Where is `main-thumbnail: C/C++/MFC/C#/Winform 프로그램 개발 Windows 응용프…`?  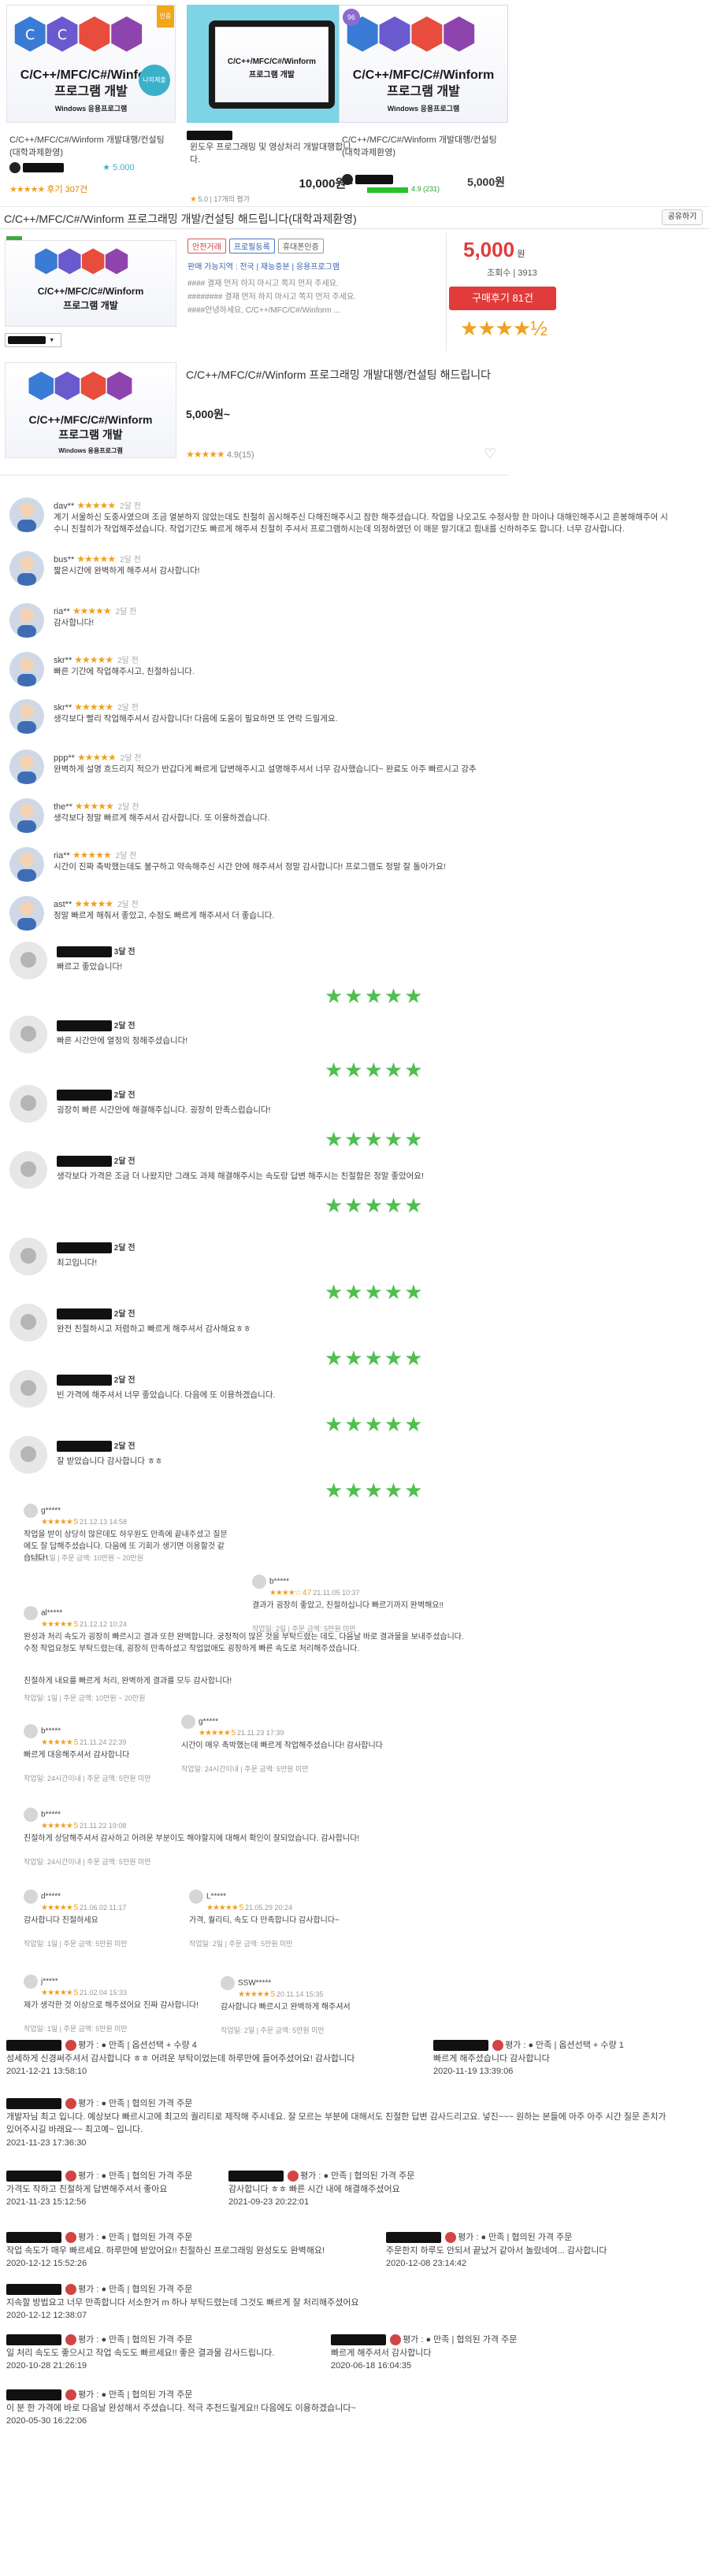 main-thumbnail: C/C++/MFC/C#/Winform 프로그램 개발 Windows 응용프… is located at coordinates (90, 410).